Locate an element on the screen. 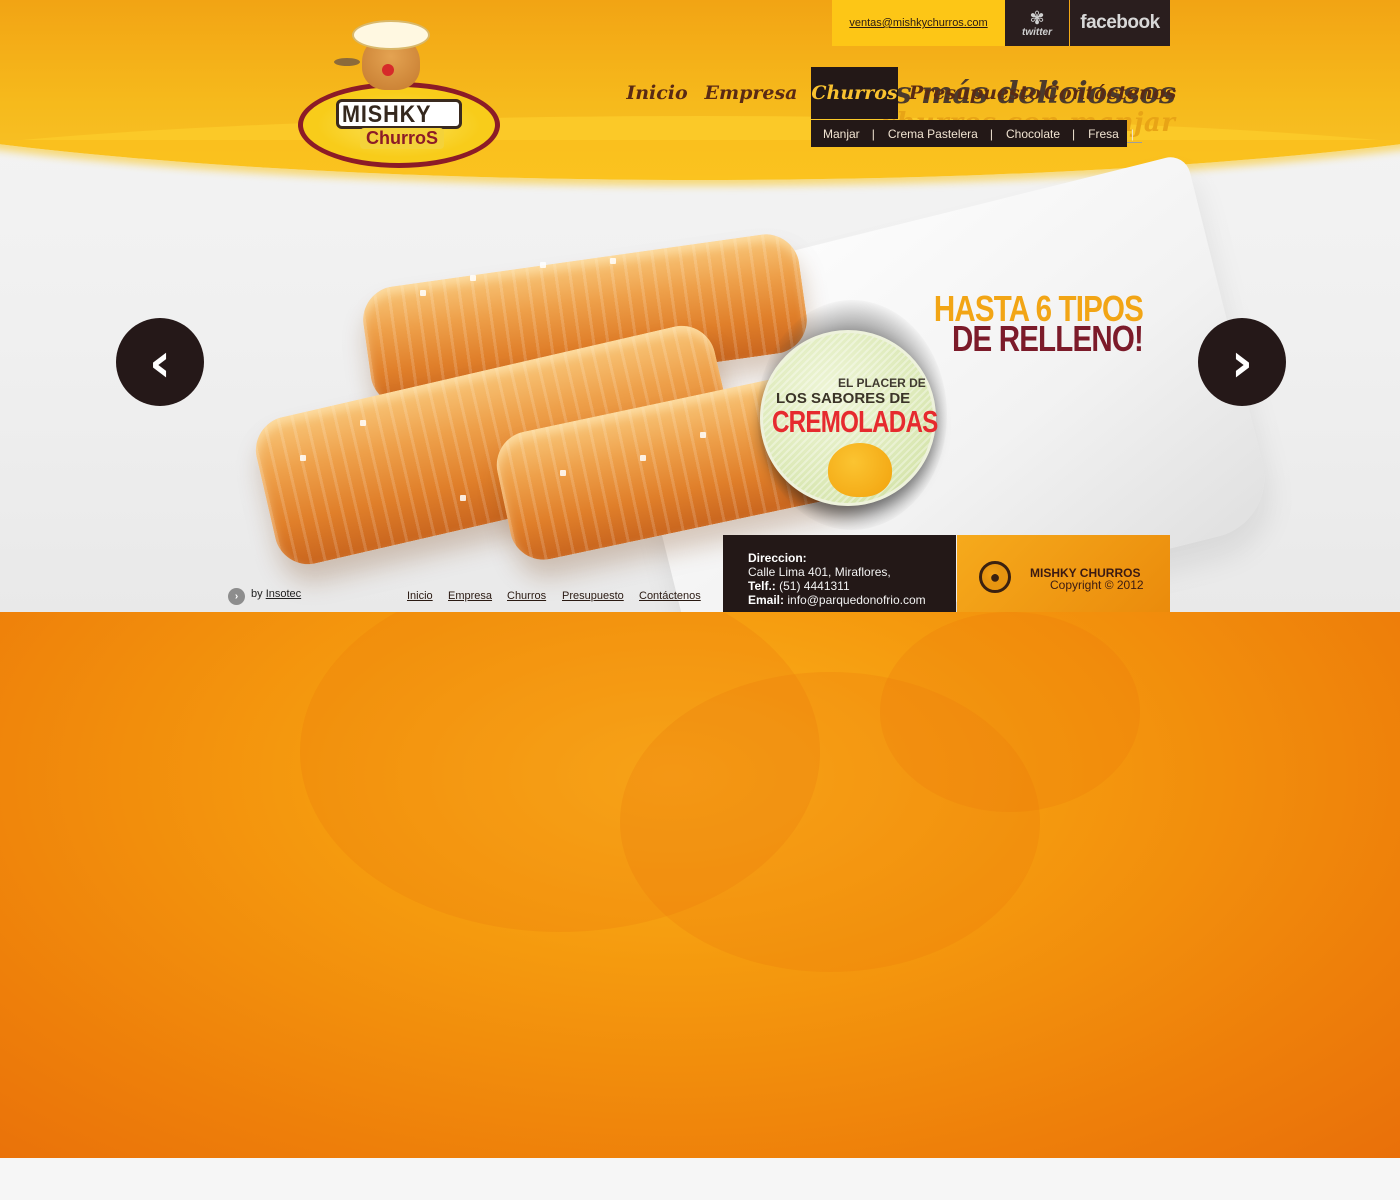 The height and width of the screenshot is (1200, 1400). nav-contactenos: Contáctenos is located at coordinates (1110, 93).